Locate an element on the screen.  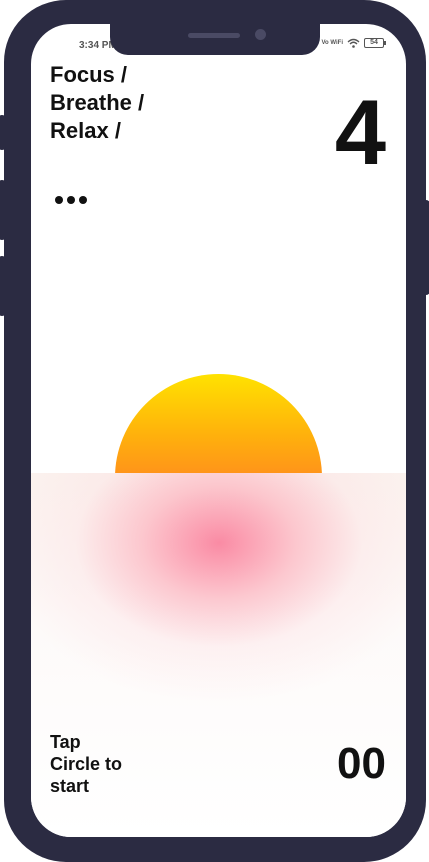
camera-icon is located at coordinates (260, 34).